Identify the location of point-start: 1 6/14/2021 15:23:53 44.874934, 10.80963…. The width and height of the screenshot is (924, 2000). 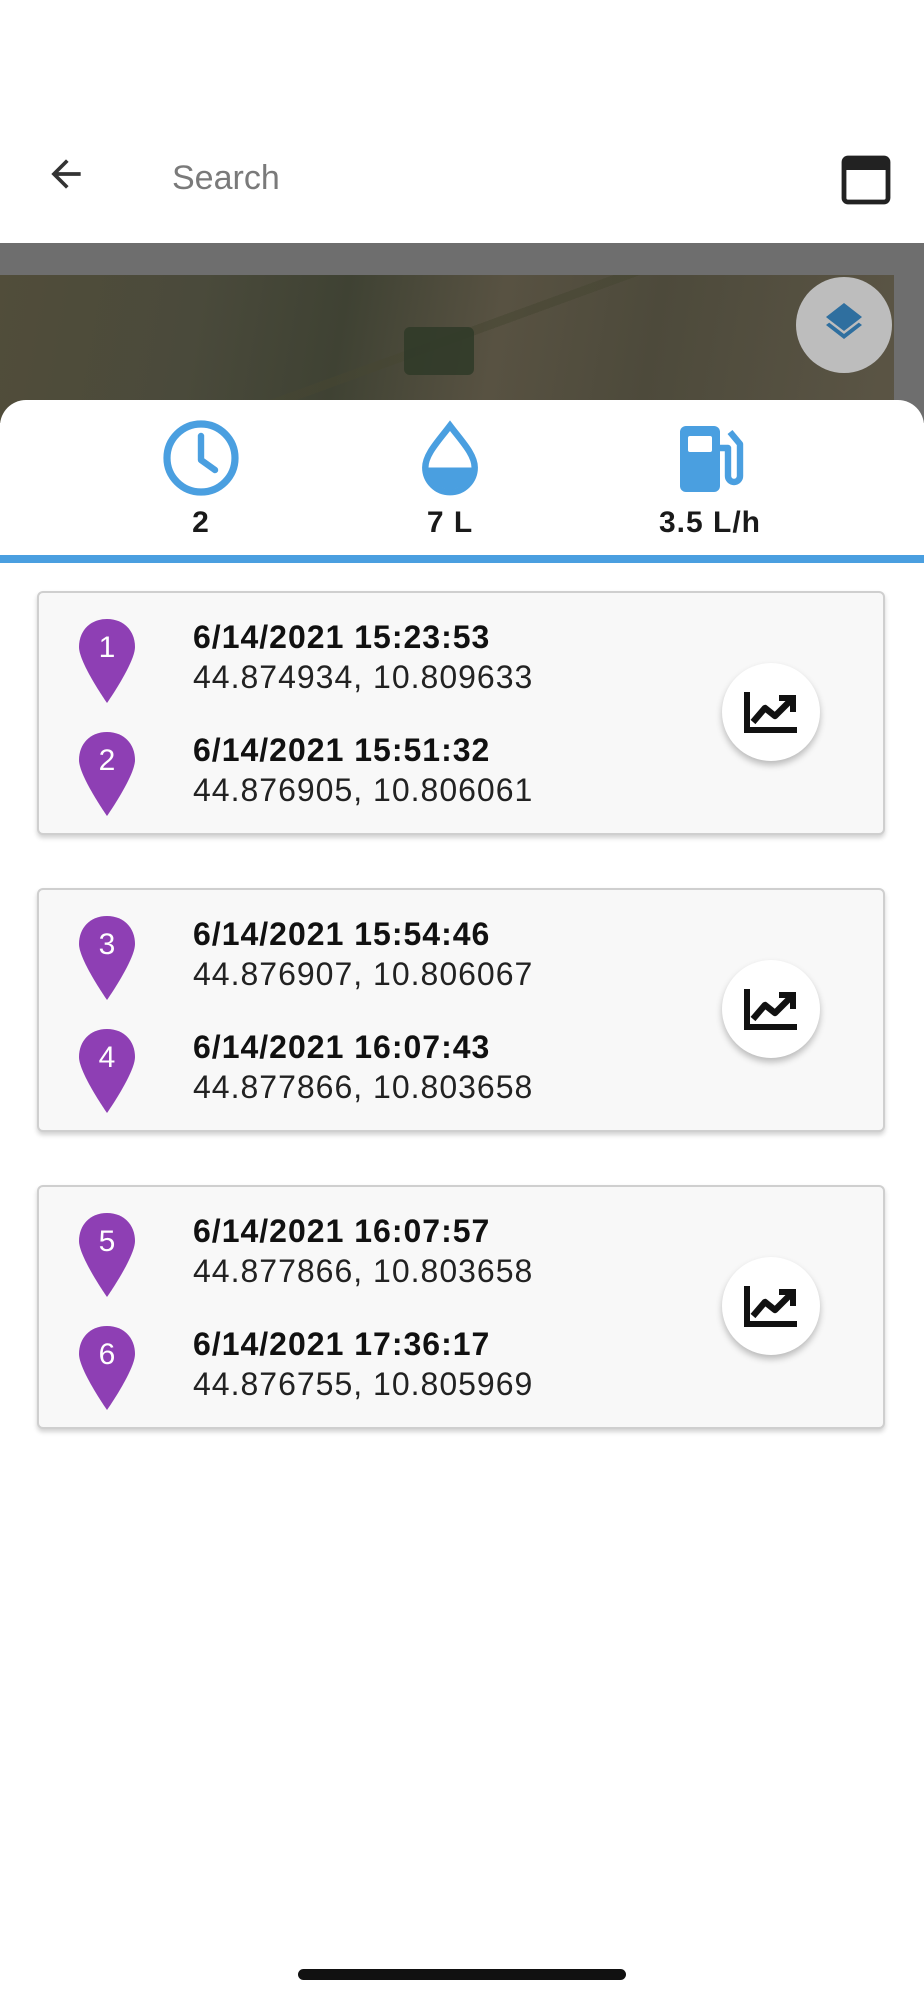
(337, 664).